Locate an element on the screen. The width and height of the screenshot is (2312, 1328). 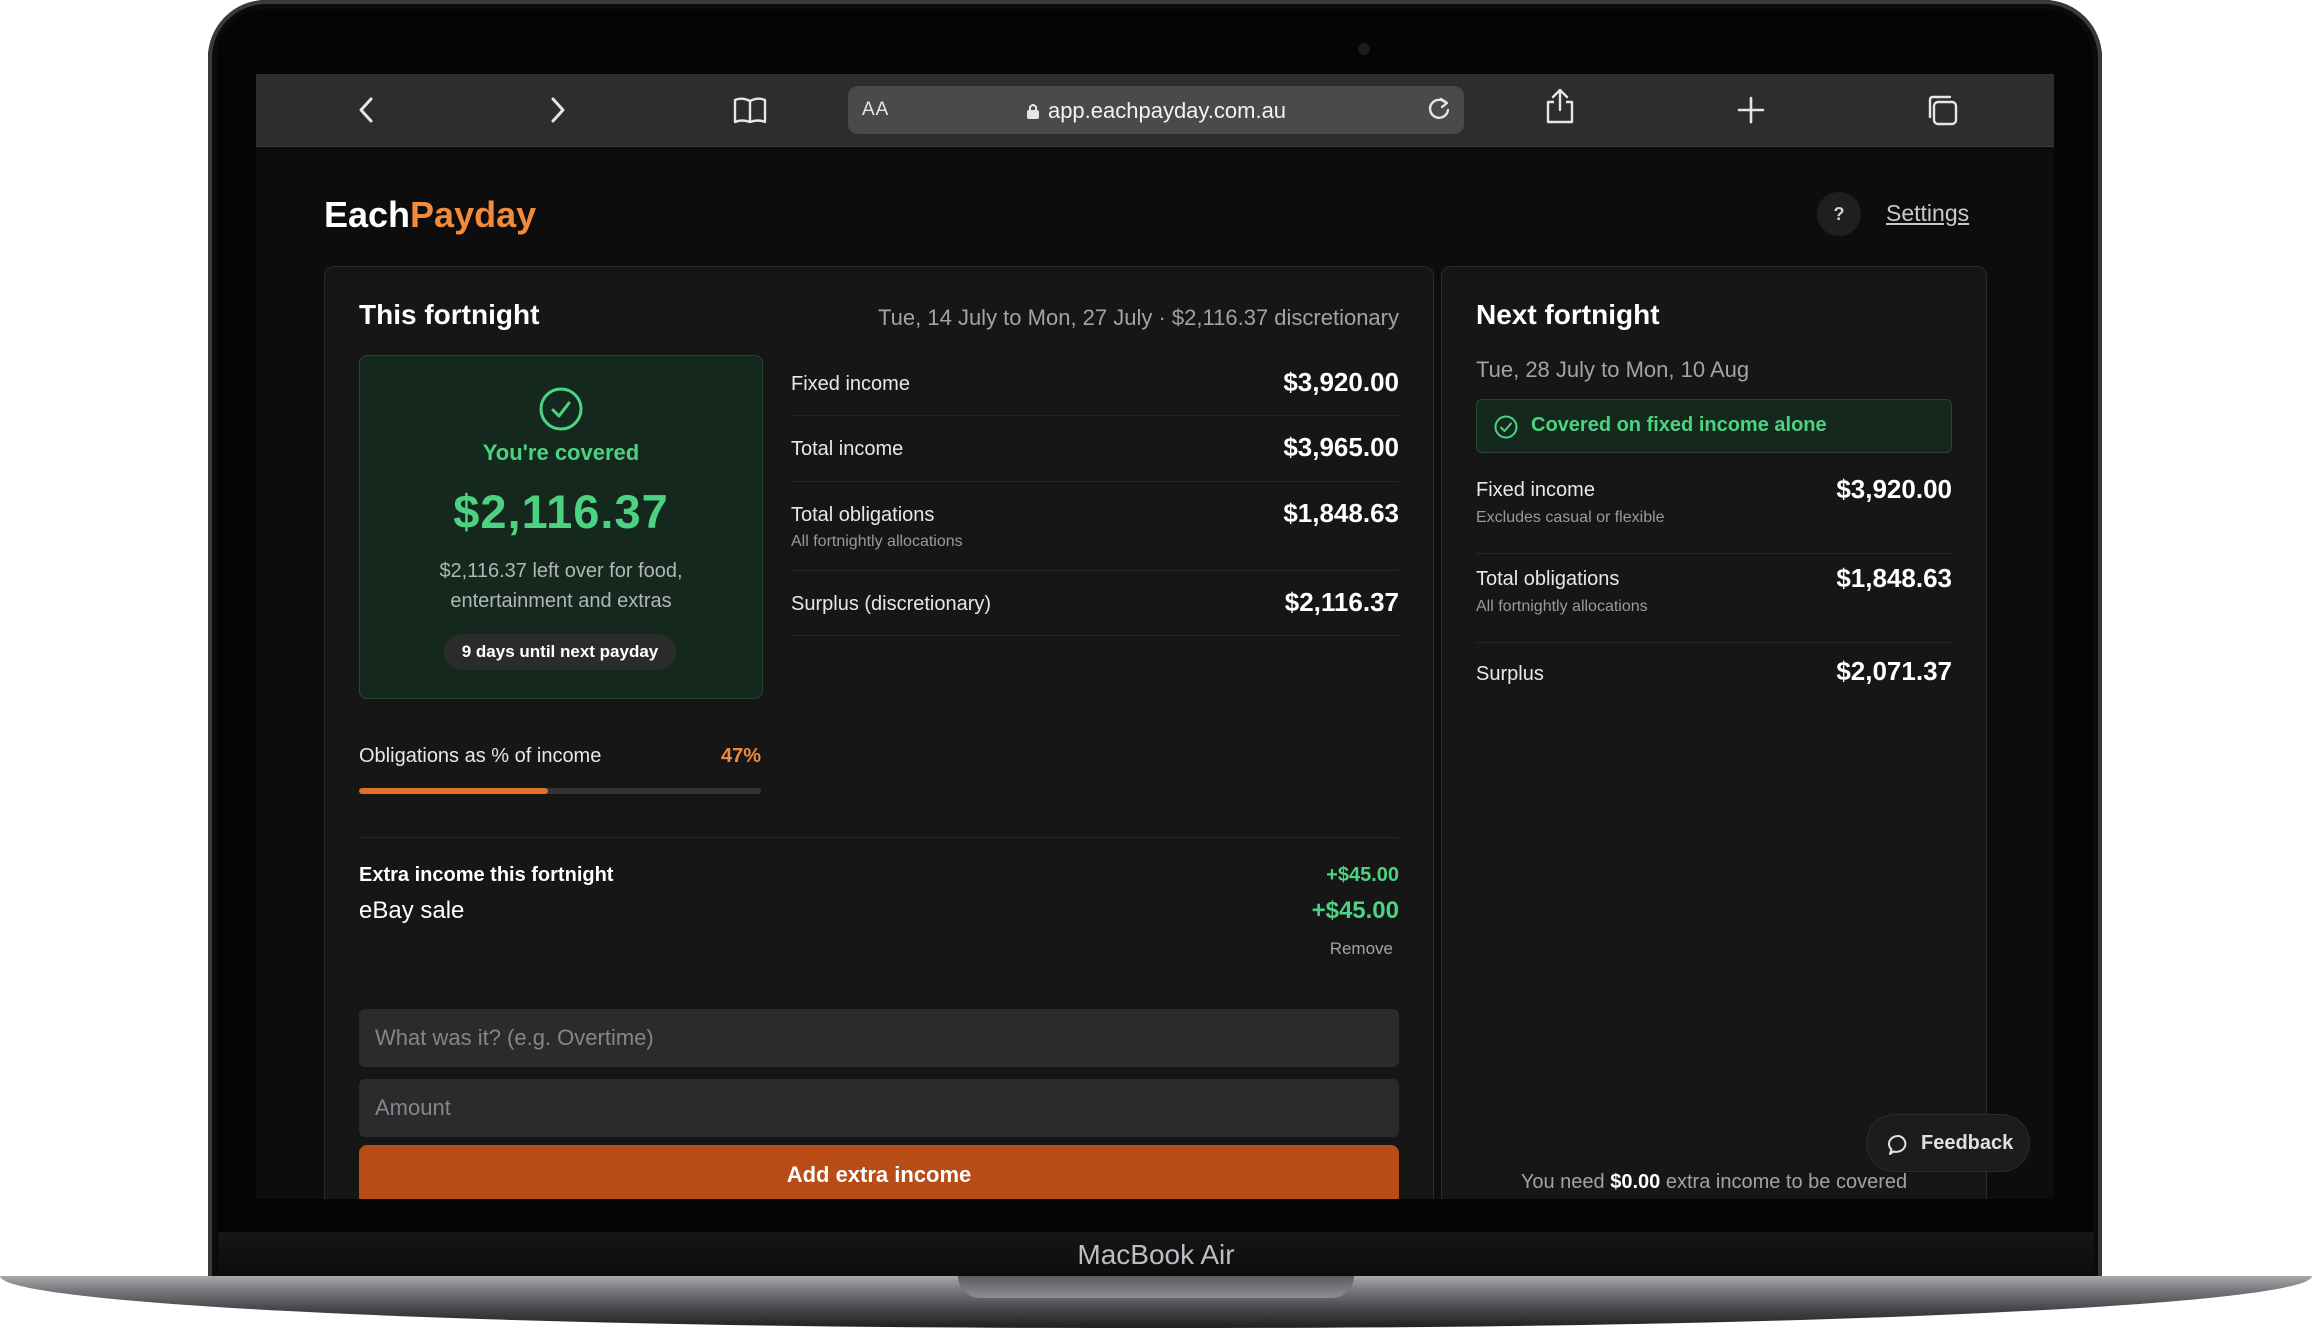
back-icon is located at coordinates (366, 110).